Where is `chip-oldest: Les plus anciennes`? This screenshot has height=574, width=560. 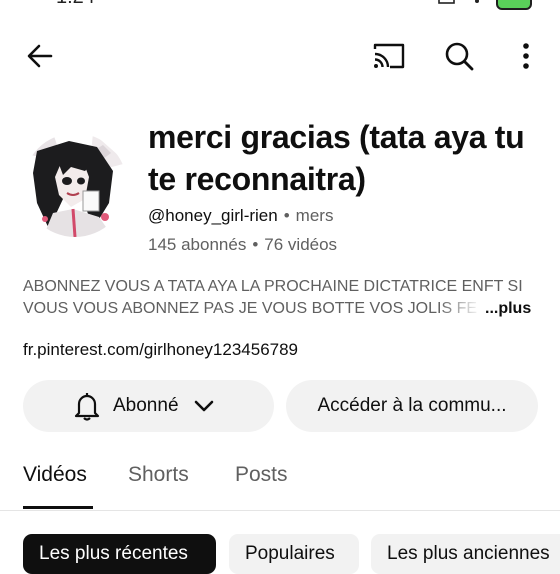
chip-oldest: Les plus anciennes is located at coordinates (465, 554).